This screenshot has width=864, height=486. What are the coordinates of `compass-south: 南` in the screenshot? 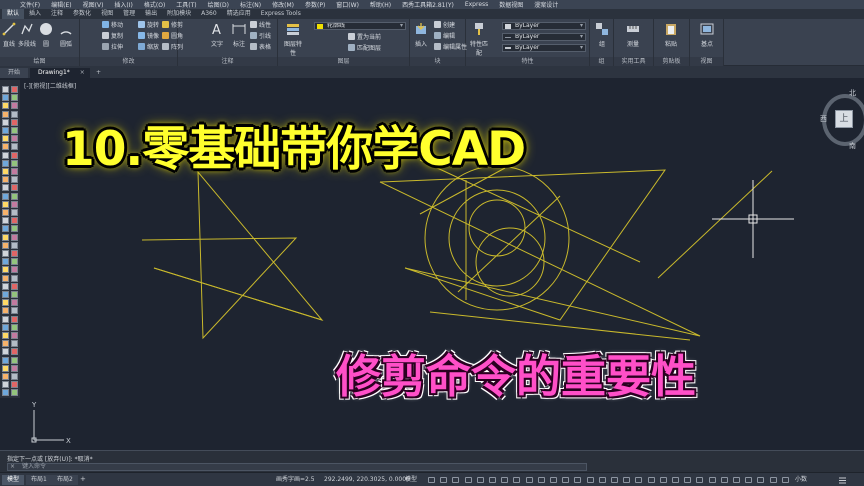 It's located at (852, 146).